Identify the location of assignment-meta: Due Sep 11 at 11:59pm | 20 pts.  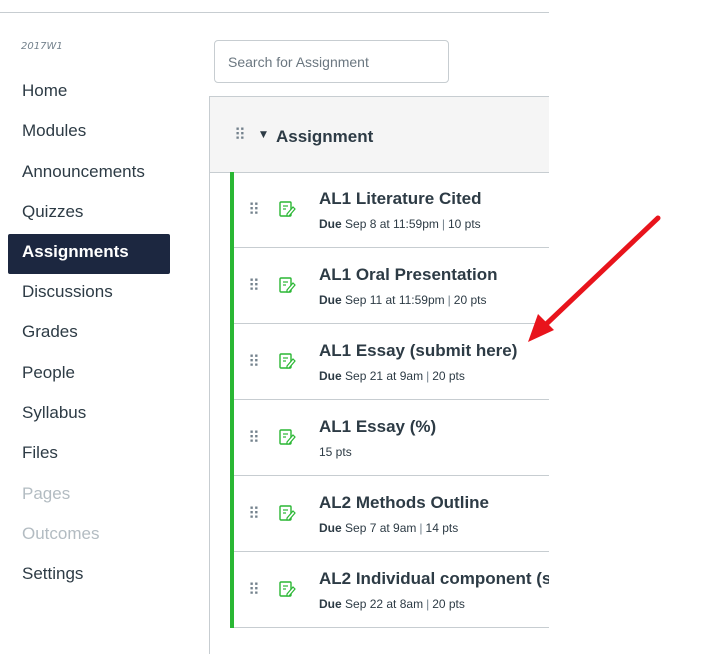
(403, 300).